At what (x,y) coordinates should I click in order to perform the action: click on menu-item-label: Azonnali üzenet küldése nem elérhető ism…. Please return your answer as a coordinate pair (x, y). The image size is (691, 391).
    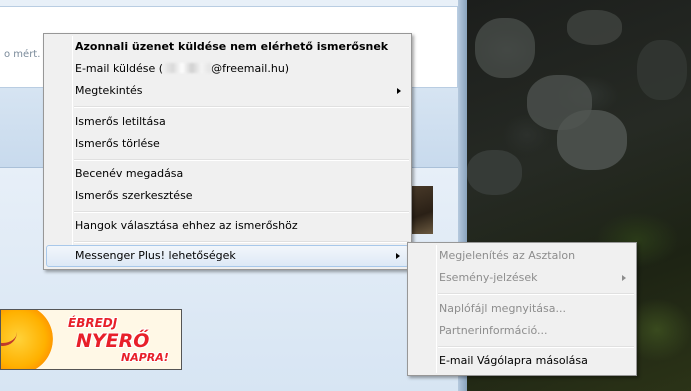
    Looking at the image, I should click on (232, 46).